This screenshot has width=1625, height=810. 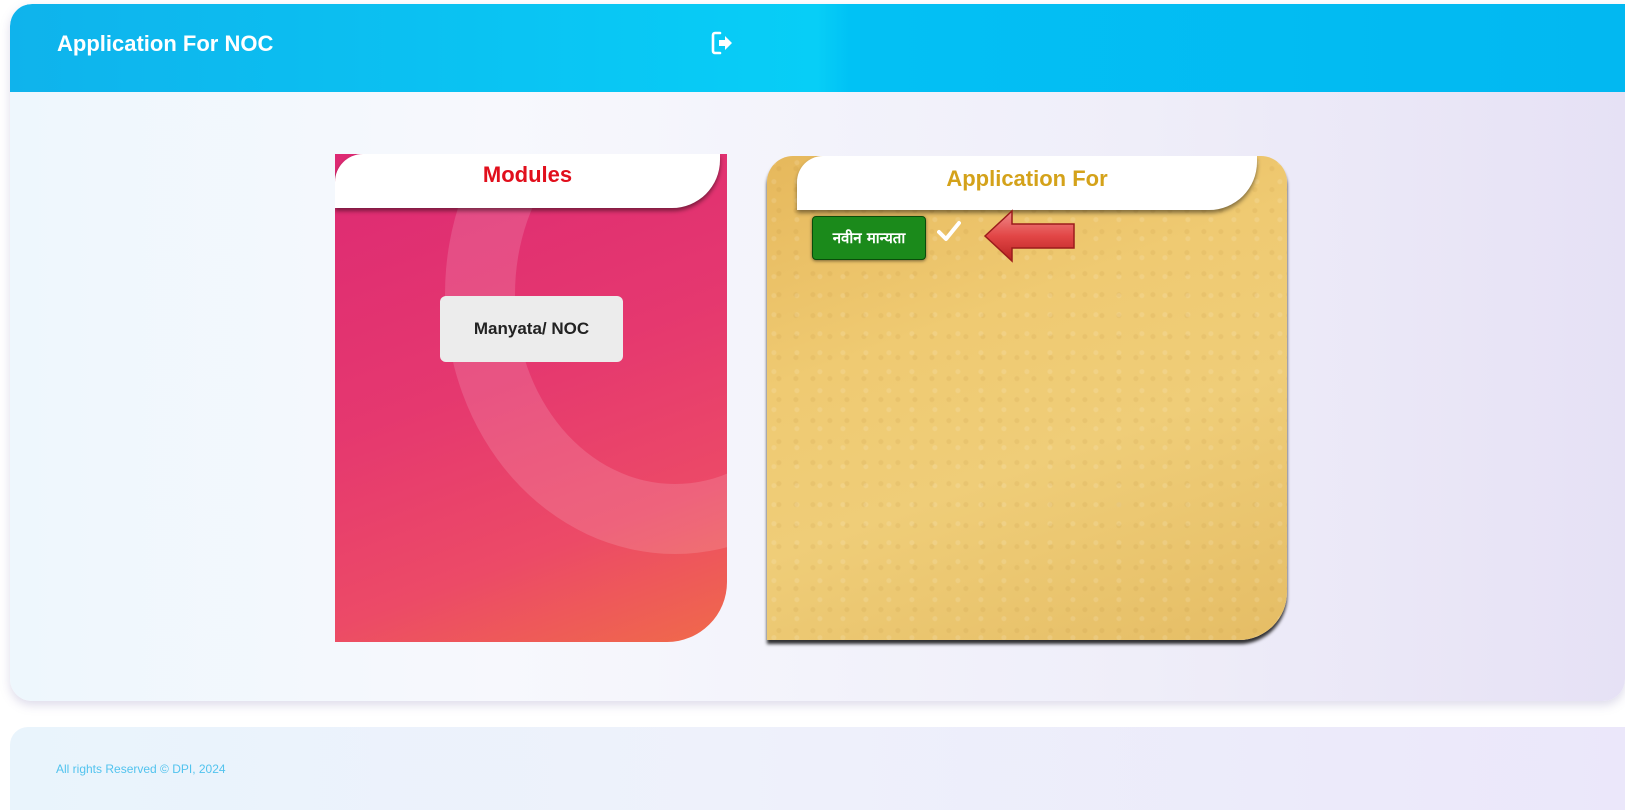 I want to click on footer: All rights Reserved © DPI, 2024, so click(x=817, y=768).